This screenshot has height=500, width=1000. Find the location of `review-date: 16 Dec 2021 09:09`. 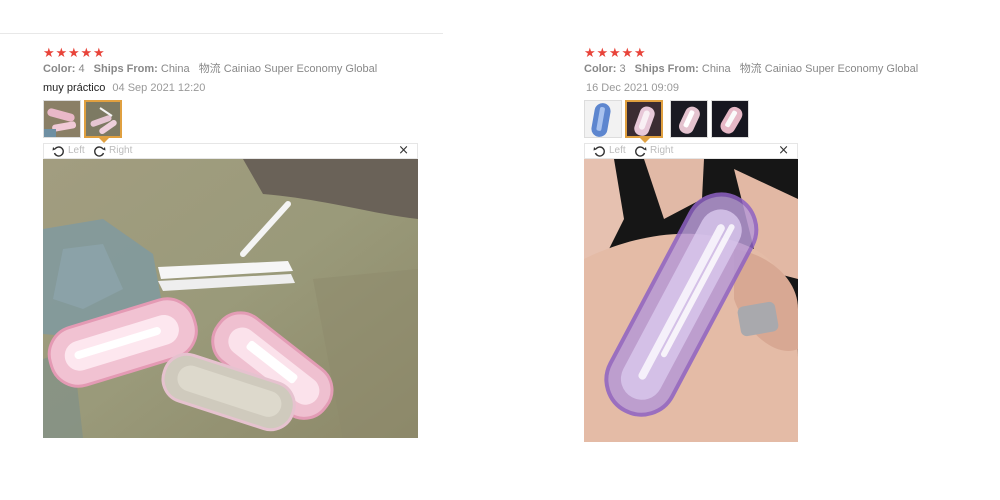

review-date: 16 Dec 2021 09:09 is located at coordinates (632, 88).